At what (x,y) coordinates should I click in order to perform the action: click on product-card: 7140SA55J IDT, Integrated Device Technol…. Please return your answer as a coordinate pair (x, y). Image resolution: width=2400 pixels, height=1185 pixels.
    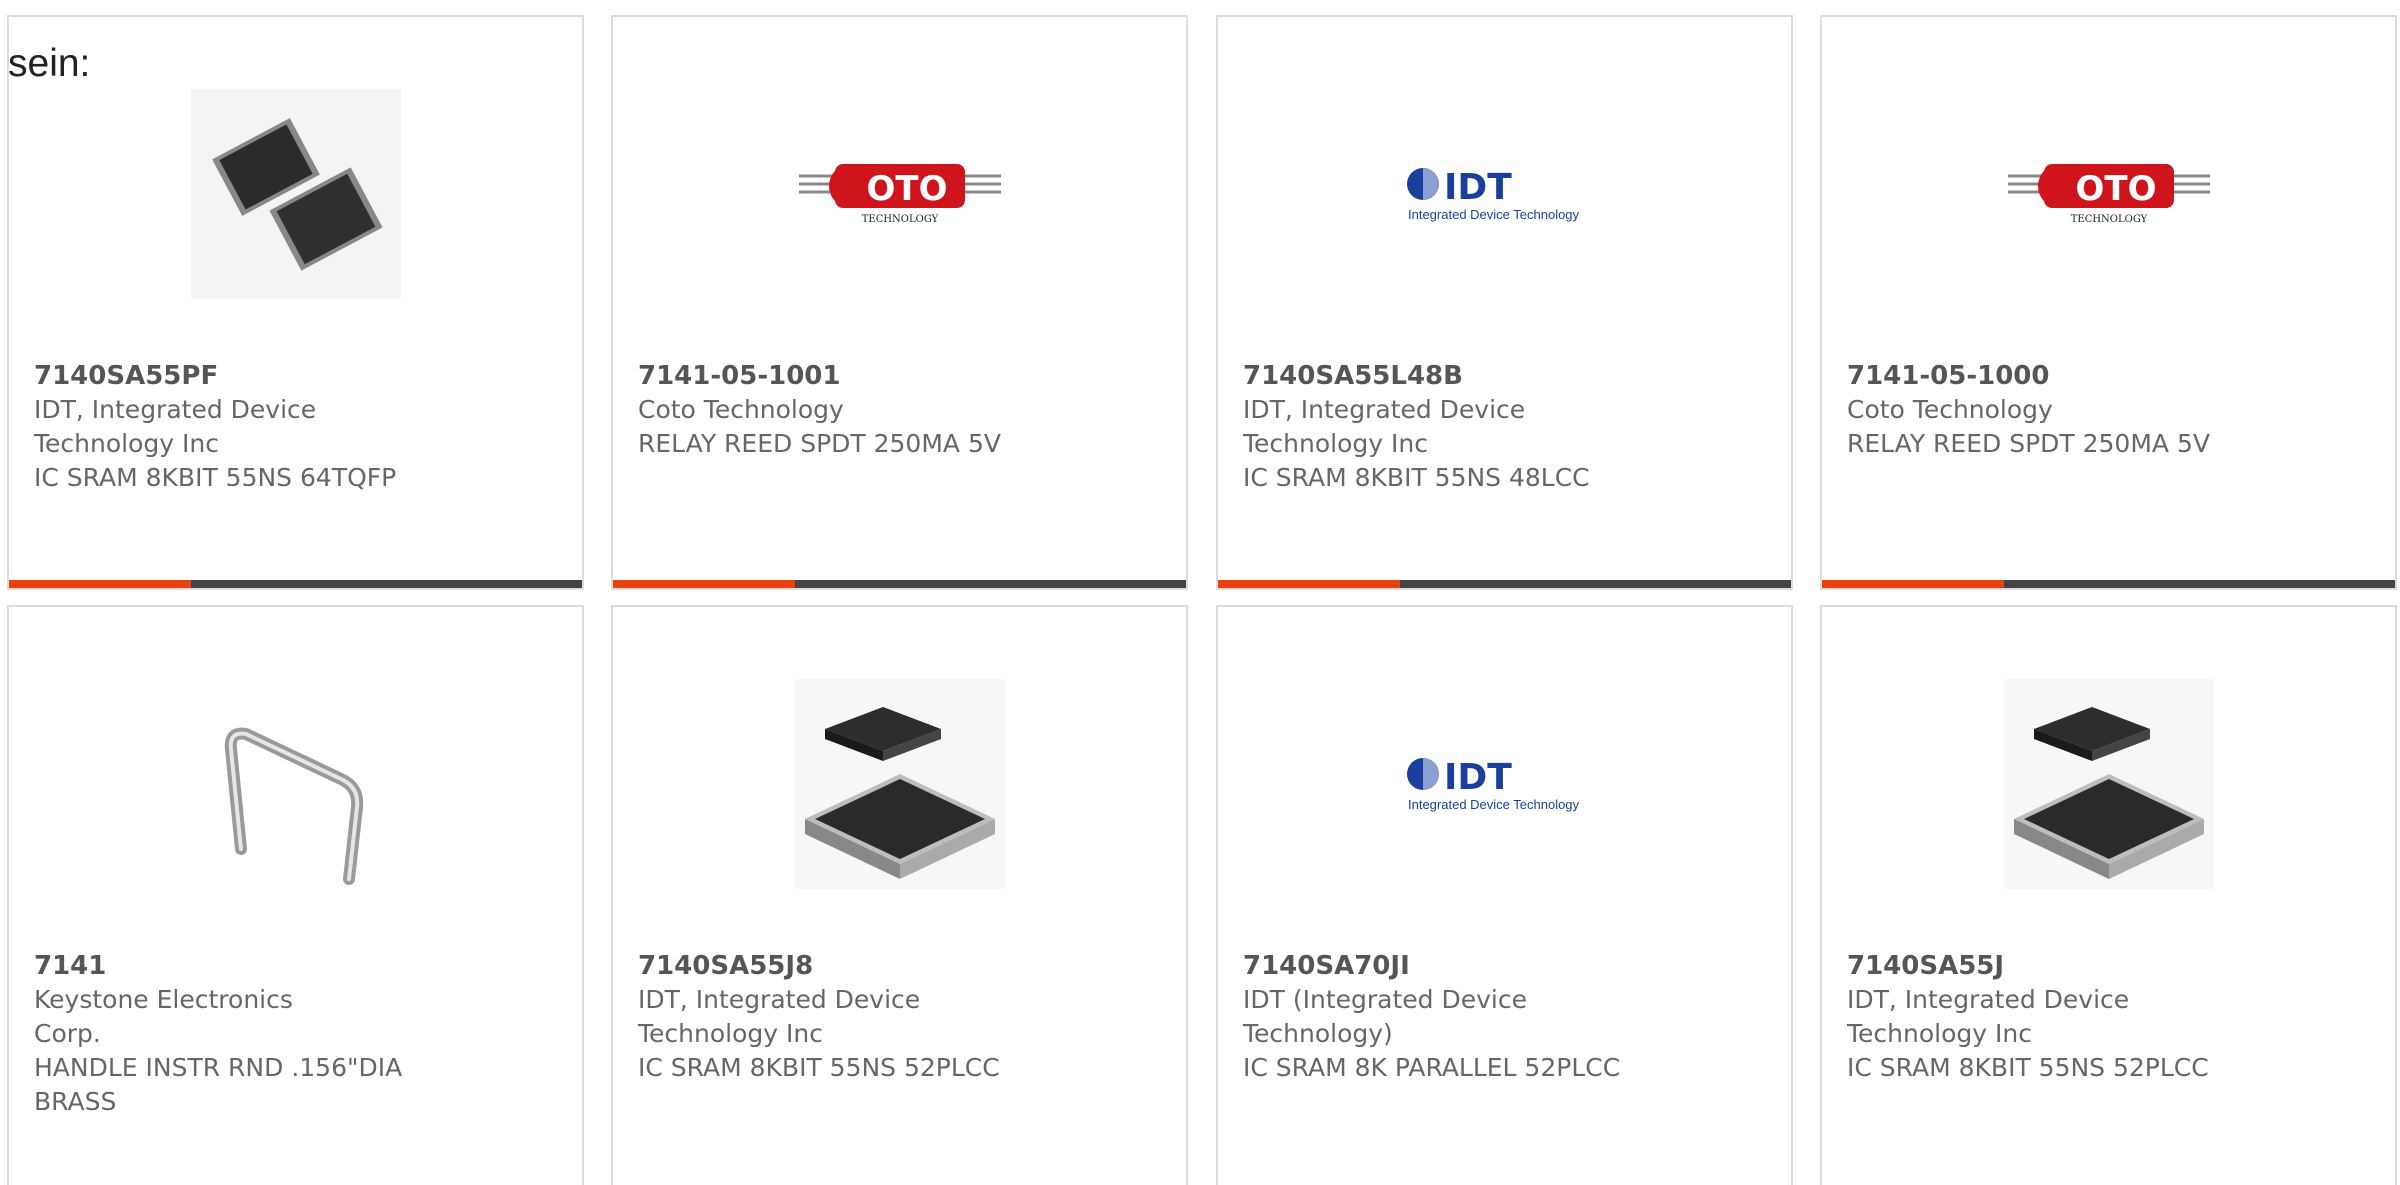
    Looking at the image, I should click on (2108, 895).